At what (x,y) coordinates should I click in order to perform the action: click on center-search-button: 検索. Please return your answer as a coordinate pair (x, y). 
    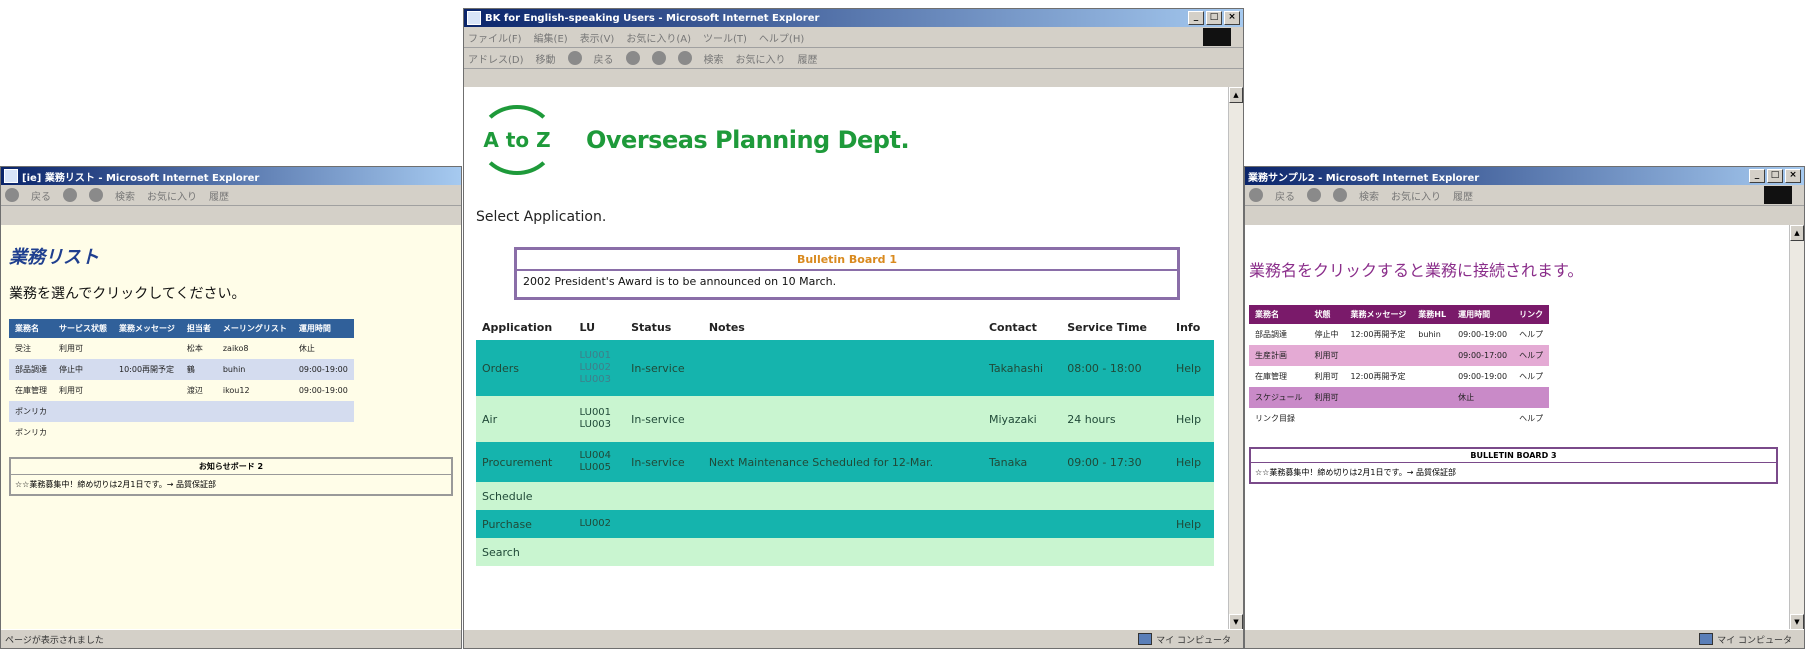
    Looking at the image, I should click on (714, 58).